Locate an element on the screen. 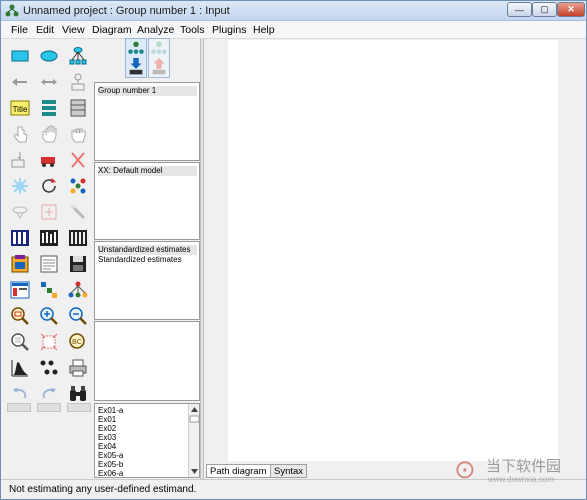 The image size is (587, 500). watermark-text: 当下软件园 is located at coordinates (524, 466).